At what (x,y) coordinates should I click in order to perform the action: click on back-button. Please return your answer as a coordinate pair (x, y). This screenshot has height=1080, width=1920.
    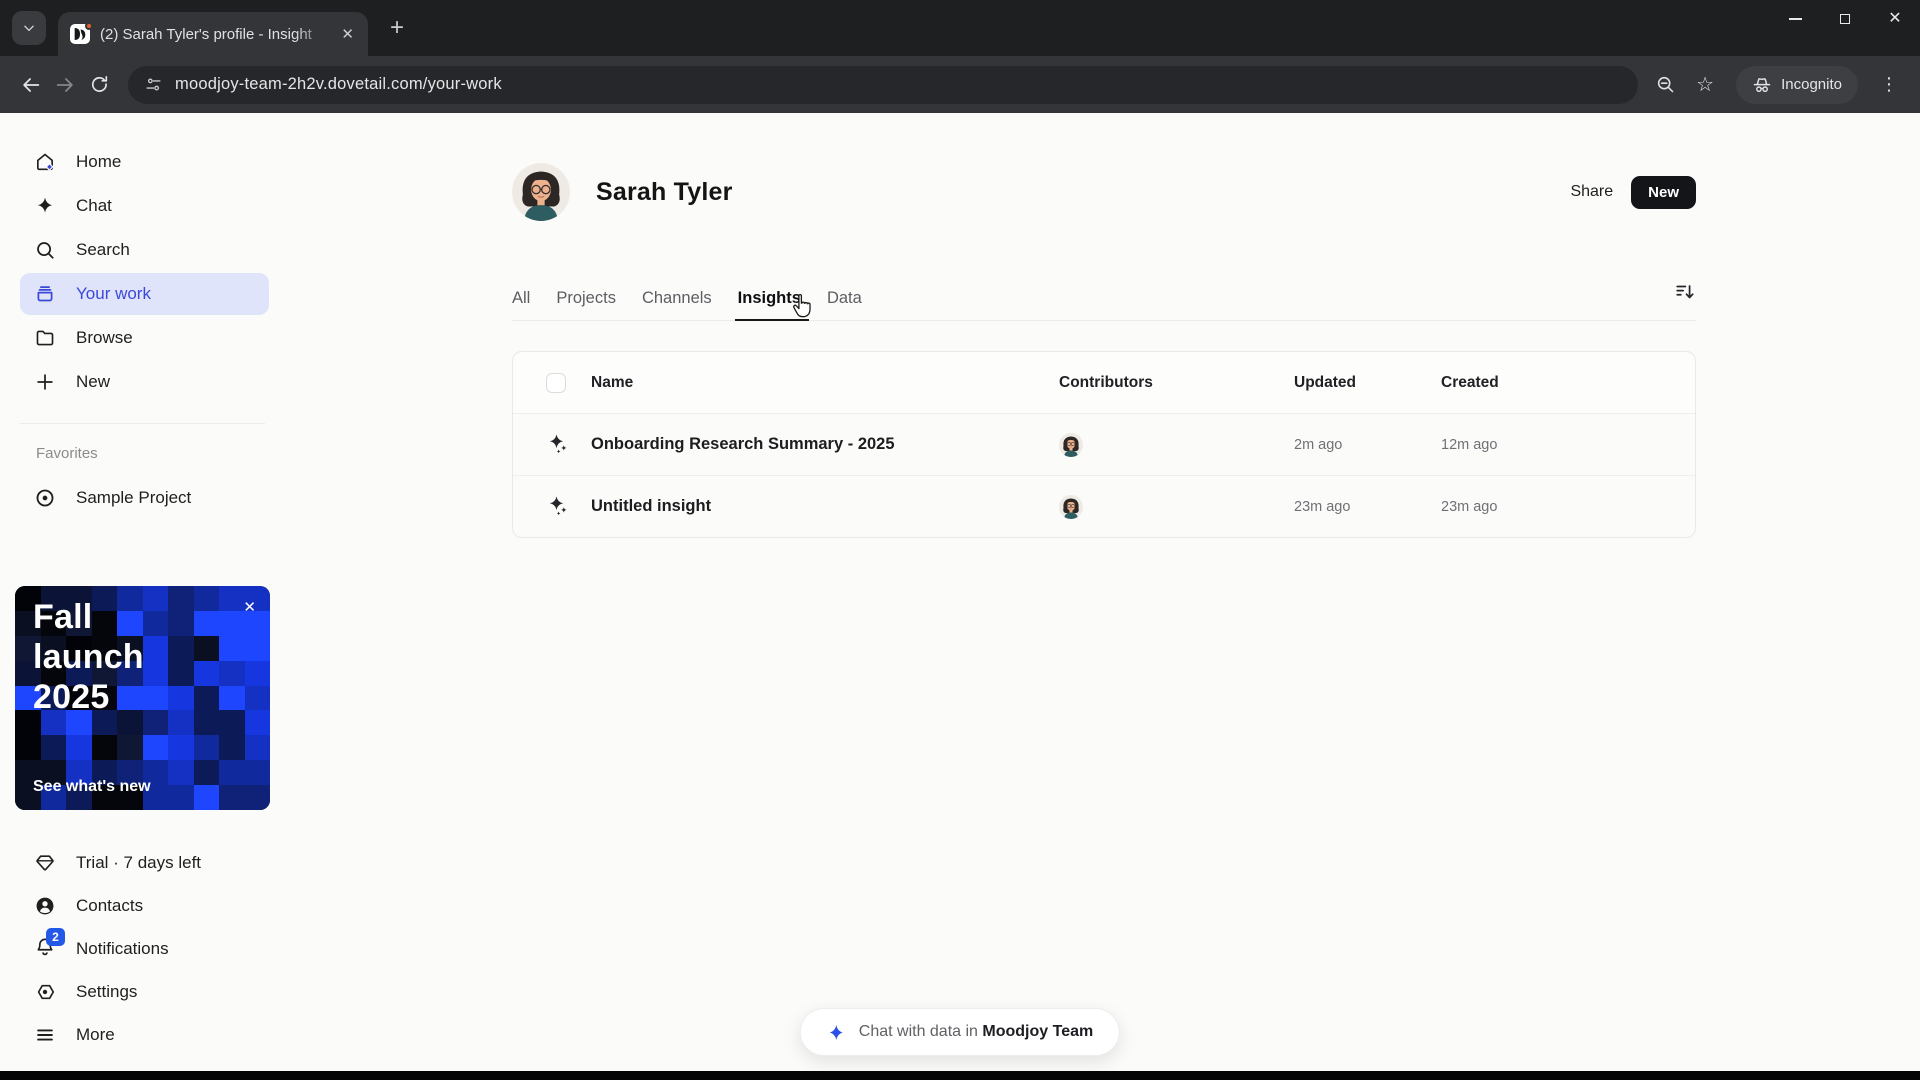
    Looking at the image, I should click on (31, 85).